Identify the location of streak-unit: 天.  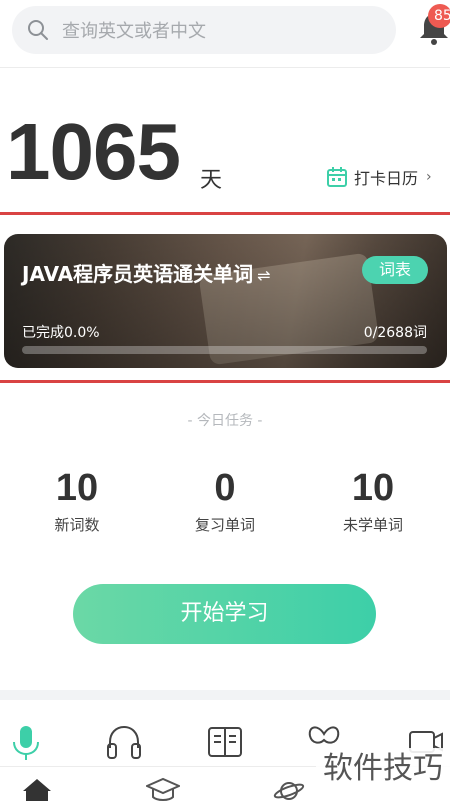
(211, 180).